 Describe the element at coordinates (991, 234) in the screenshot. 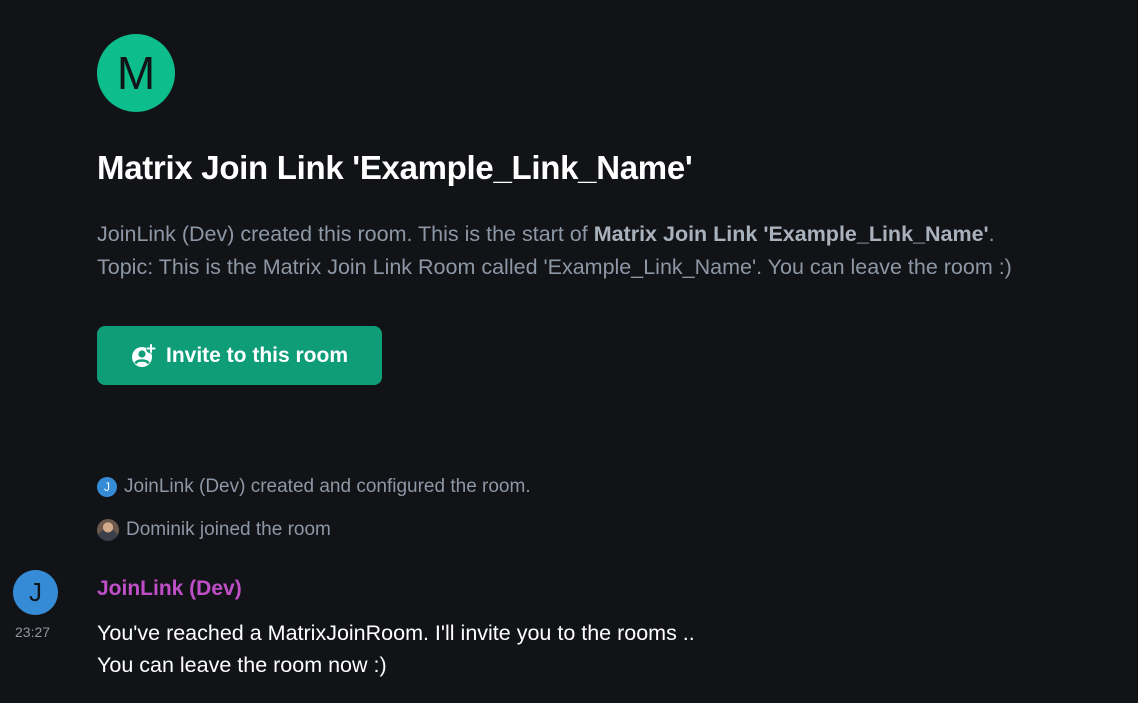

I see `room-intro-period: .` at that location.